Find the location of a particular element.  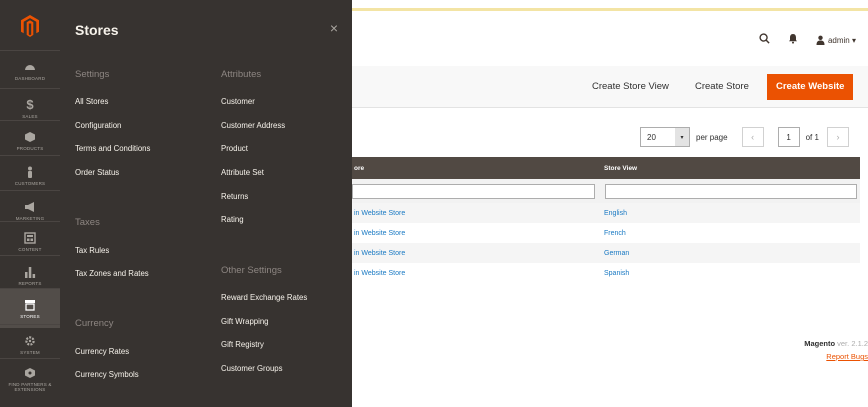

sidebar-item-label: SALES is located at coordinates (30, 116).